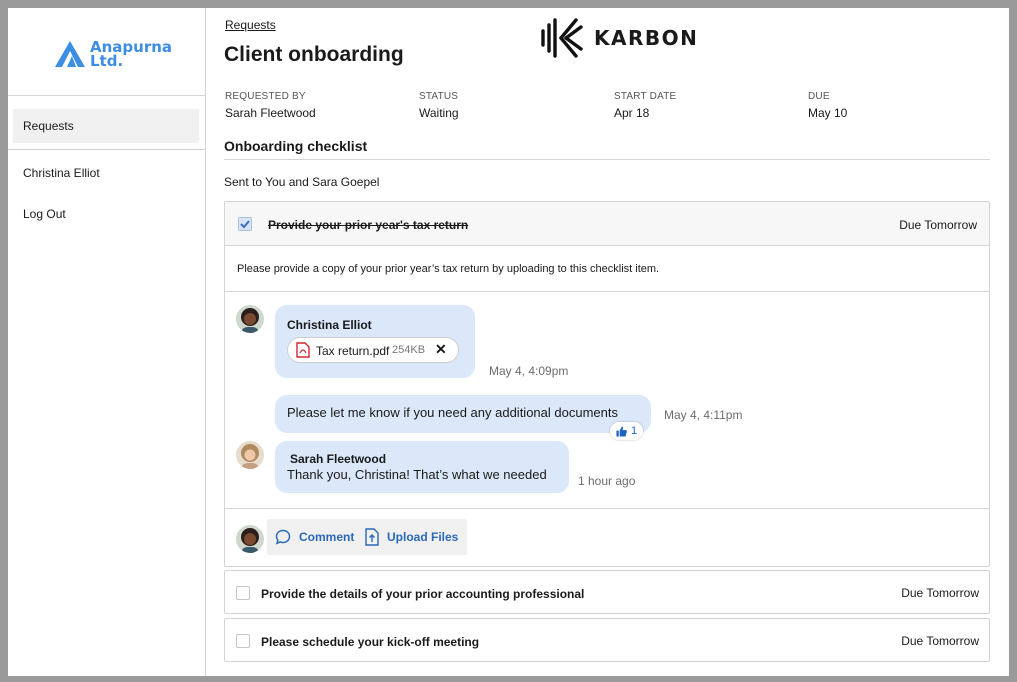  I want to click on due-label: DUE, so click(819, 96).